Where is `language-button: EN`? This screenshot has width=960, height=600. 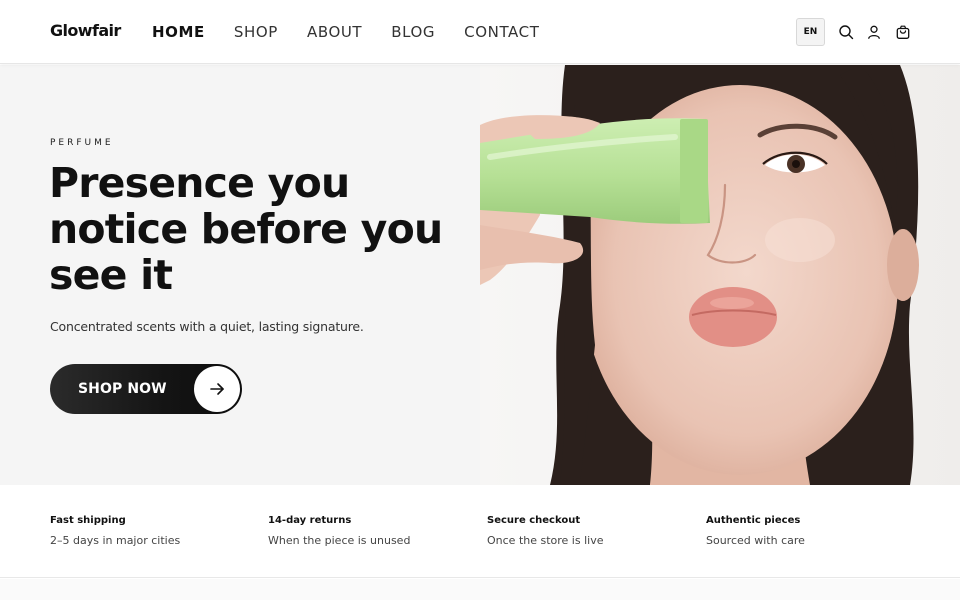
language-button: EN is located at coordinates (810, 32).